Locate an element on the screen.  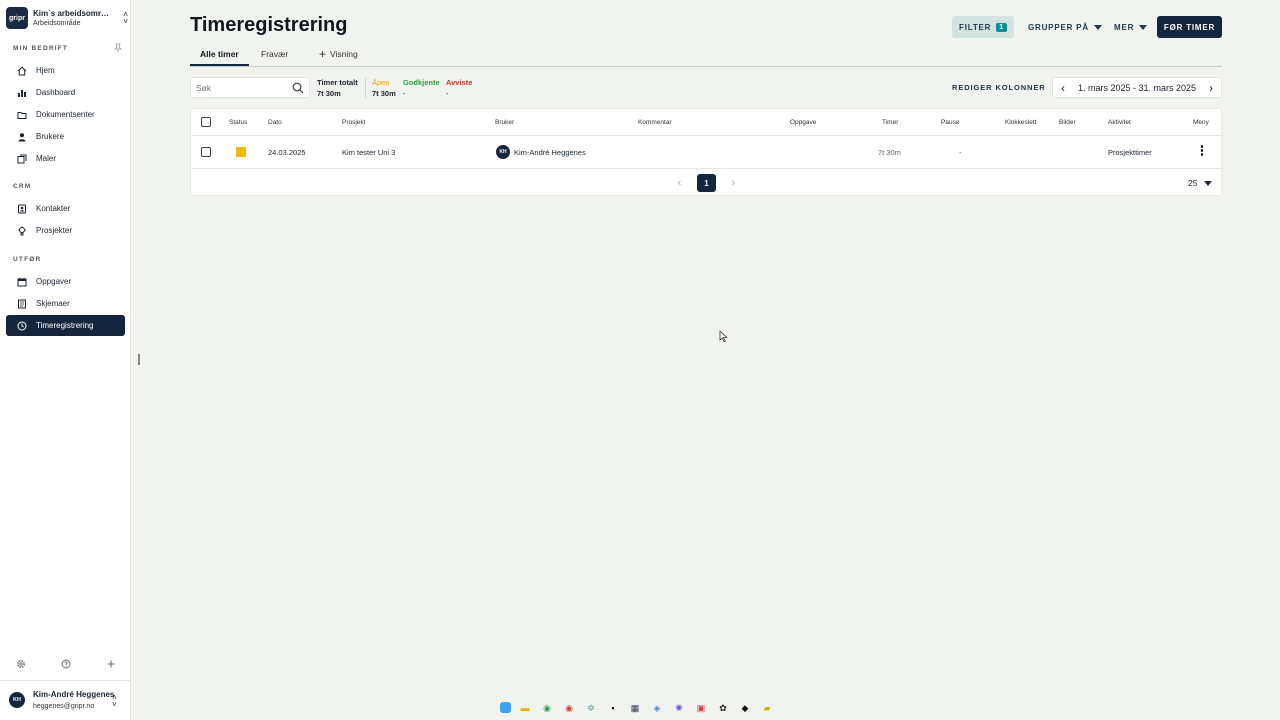
search-box is located at coordinates (250, 87).